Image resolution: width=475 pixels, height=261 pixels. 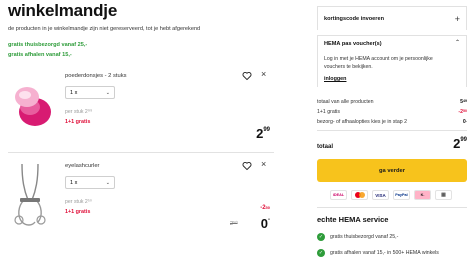 I want to click on login-link: inloggen, so click(x=335, y=79).